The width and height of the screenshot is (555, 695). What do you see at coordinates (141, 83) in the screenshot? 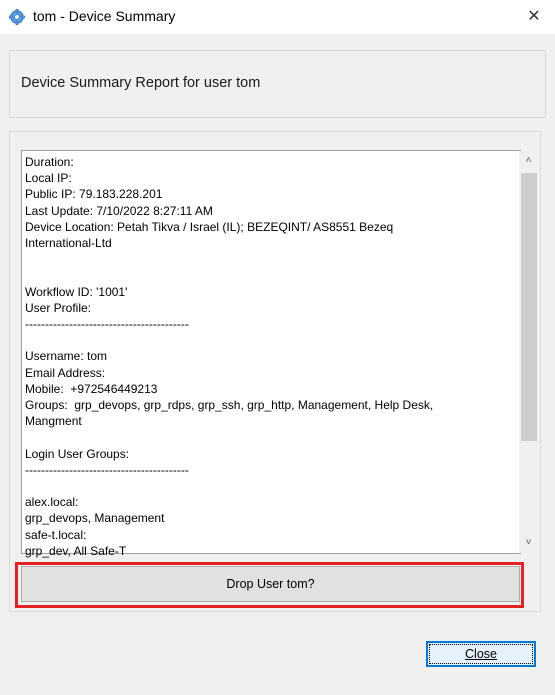
I see `report-header-text: Device Summary Report for user tom` at bounding box center [141, 83].